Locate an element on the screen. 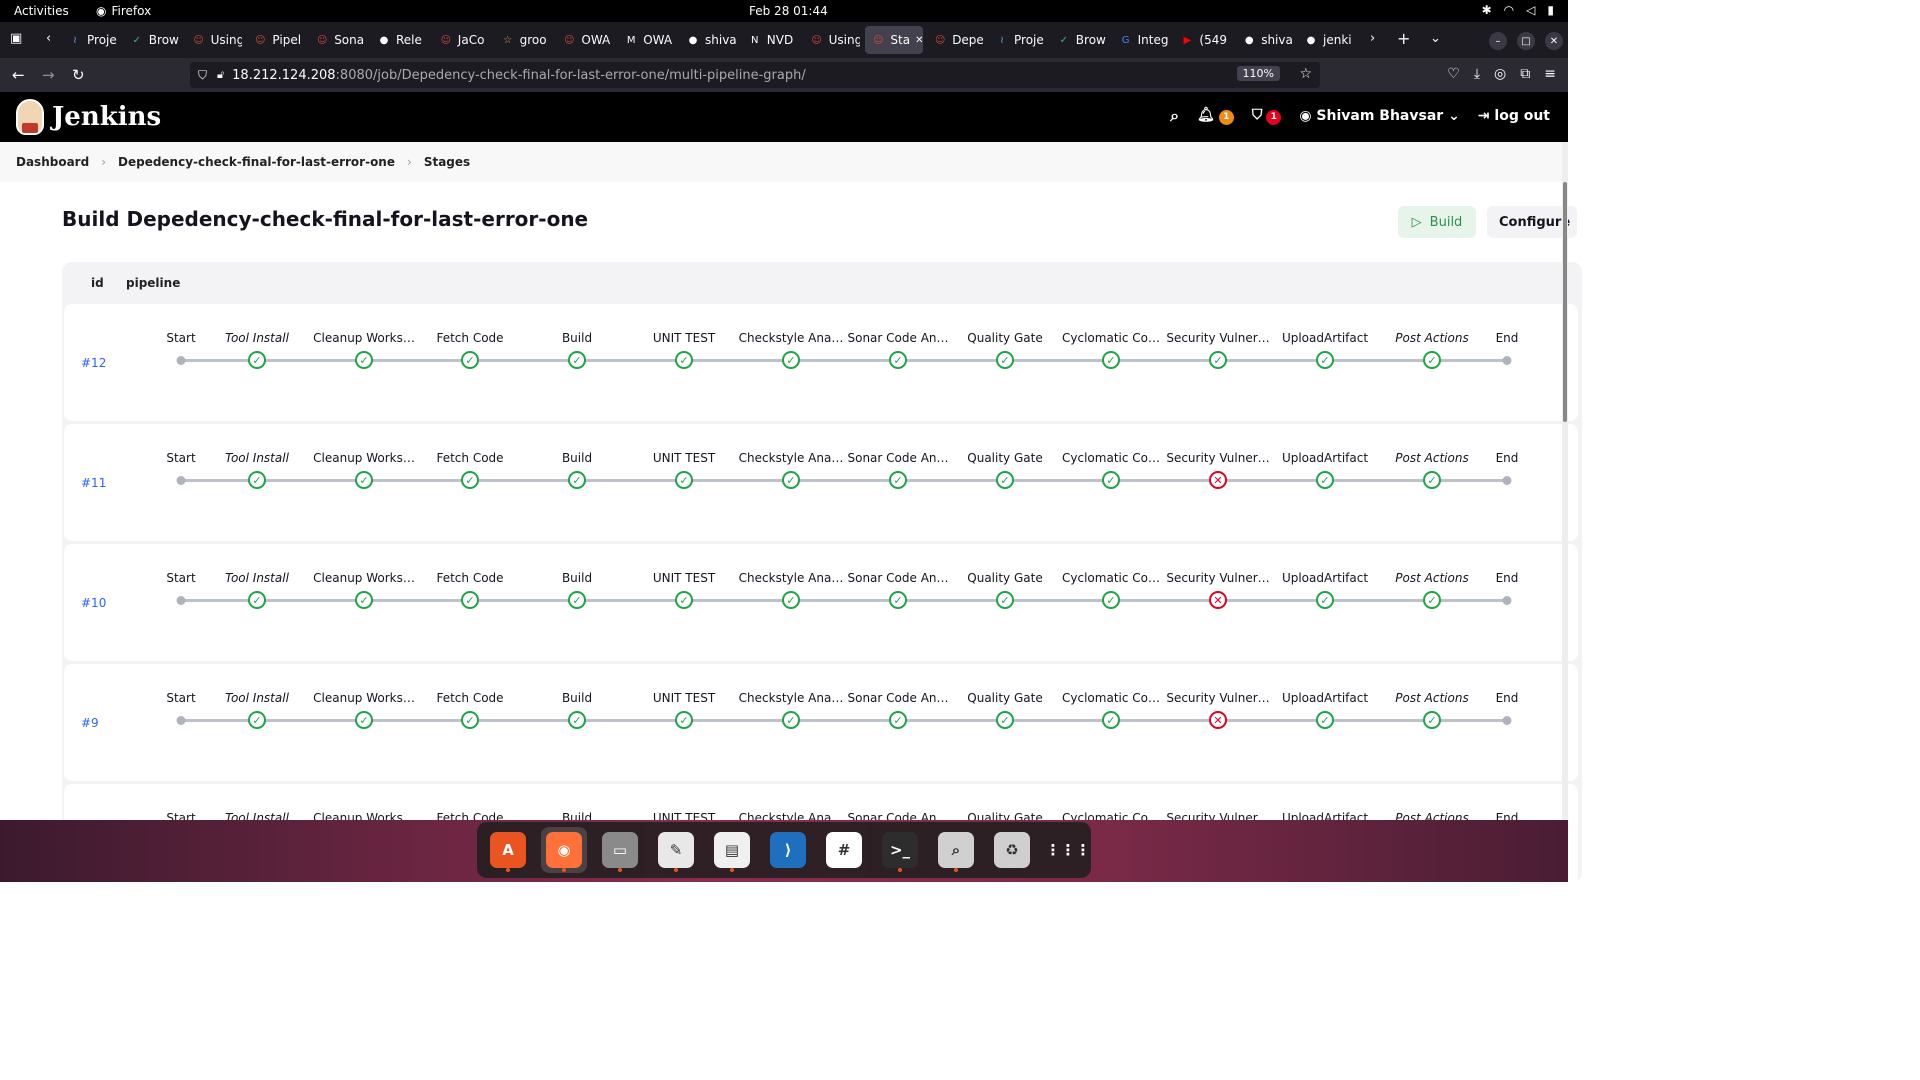 Image resolution: width=1920 pixels, height=1080 pixels. system-clock: Feb 28 01:44 is located at coordinates (788, 11).